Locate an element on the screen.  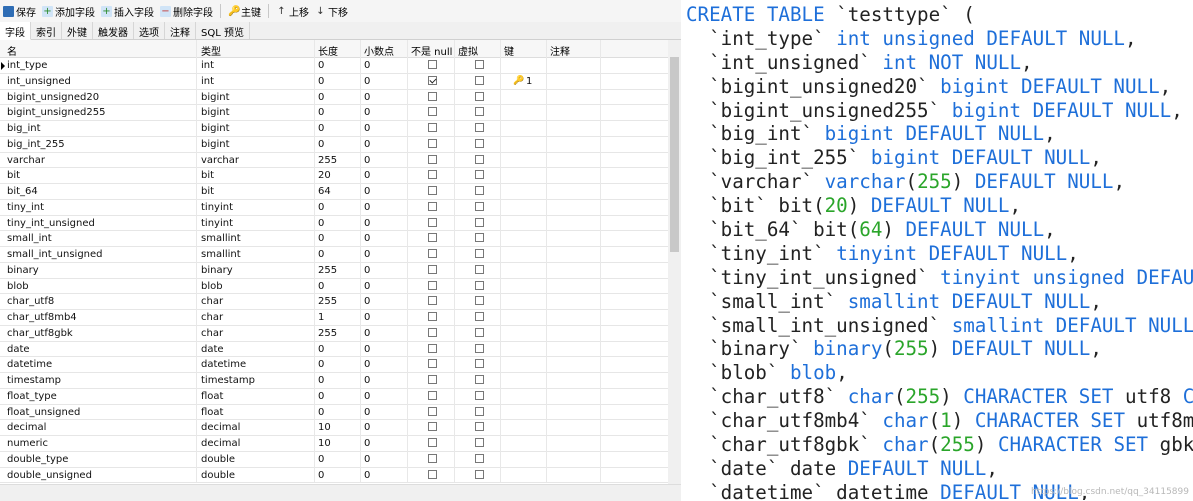
table-row: big_int bigint 0 0 is located at coordinates (334, 129).